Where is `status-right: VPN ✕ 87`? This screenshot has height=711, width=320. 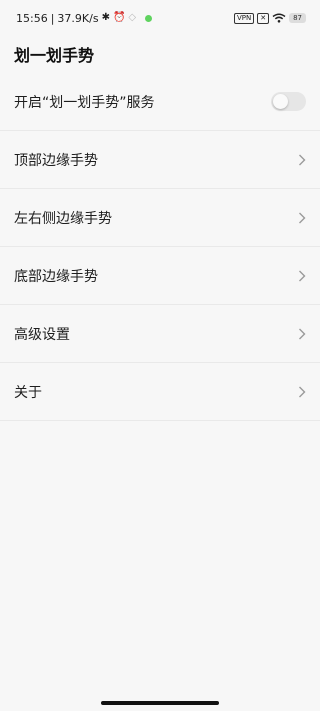
status-right: VPN ✕ 87 is located at coordinates (269, 18).